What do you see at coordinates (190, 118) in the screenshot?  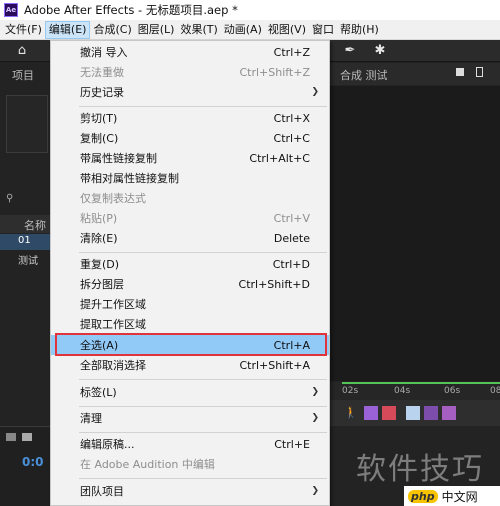 I see `menu-item-cut: 剪切(T) Ctrl+X` at bounding box center [190, 118].